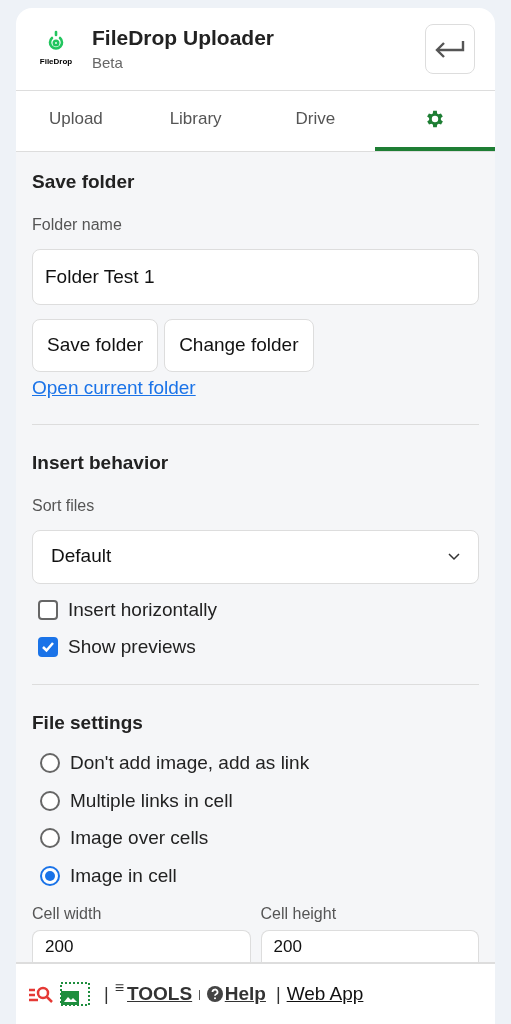 This screenshot has height=1024, width=511. Describe the element at coordinates (139, 838) in the screenshot. I see `radio-label: Image over cells` at that location.